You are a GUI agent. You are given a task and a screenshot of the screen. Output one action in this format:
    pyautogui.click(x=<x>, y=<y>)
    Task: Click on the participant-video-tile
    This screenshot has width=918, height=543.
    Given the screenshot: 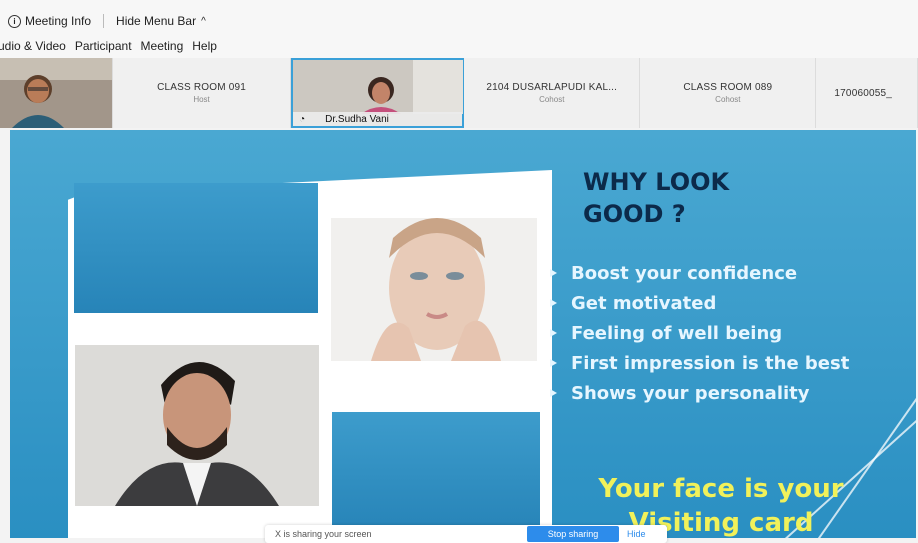 What is the action you would take?
    pyautogui.click(x=56, y=93)
    